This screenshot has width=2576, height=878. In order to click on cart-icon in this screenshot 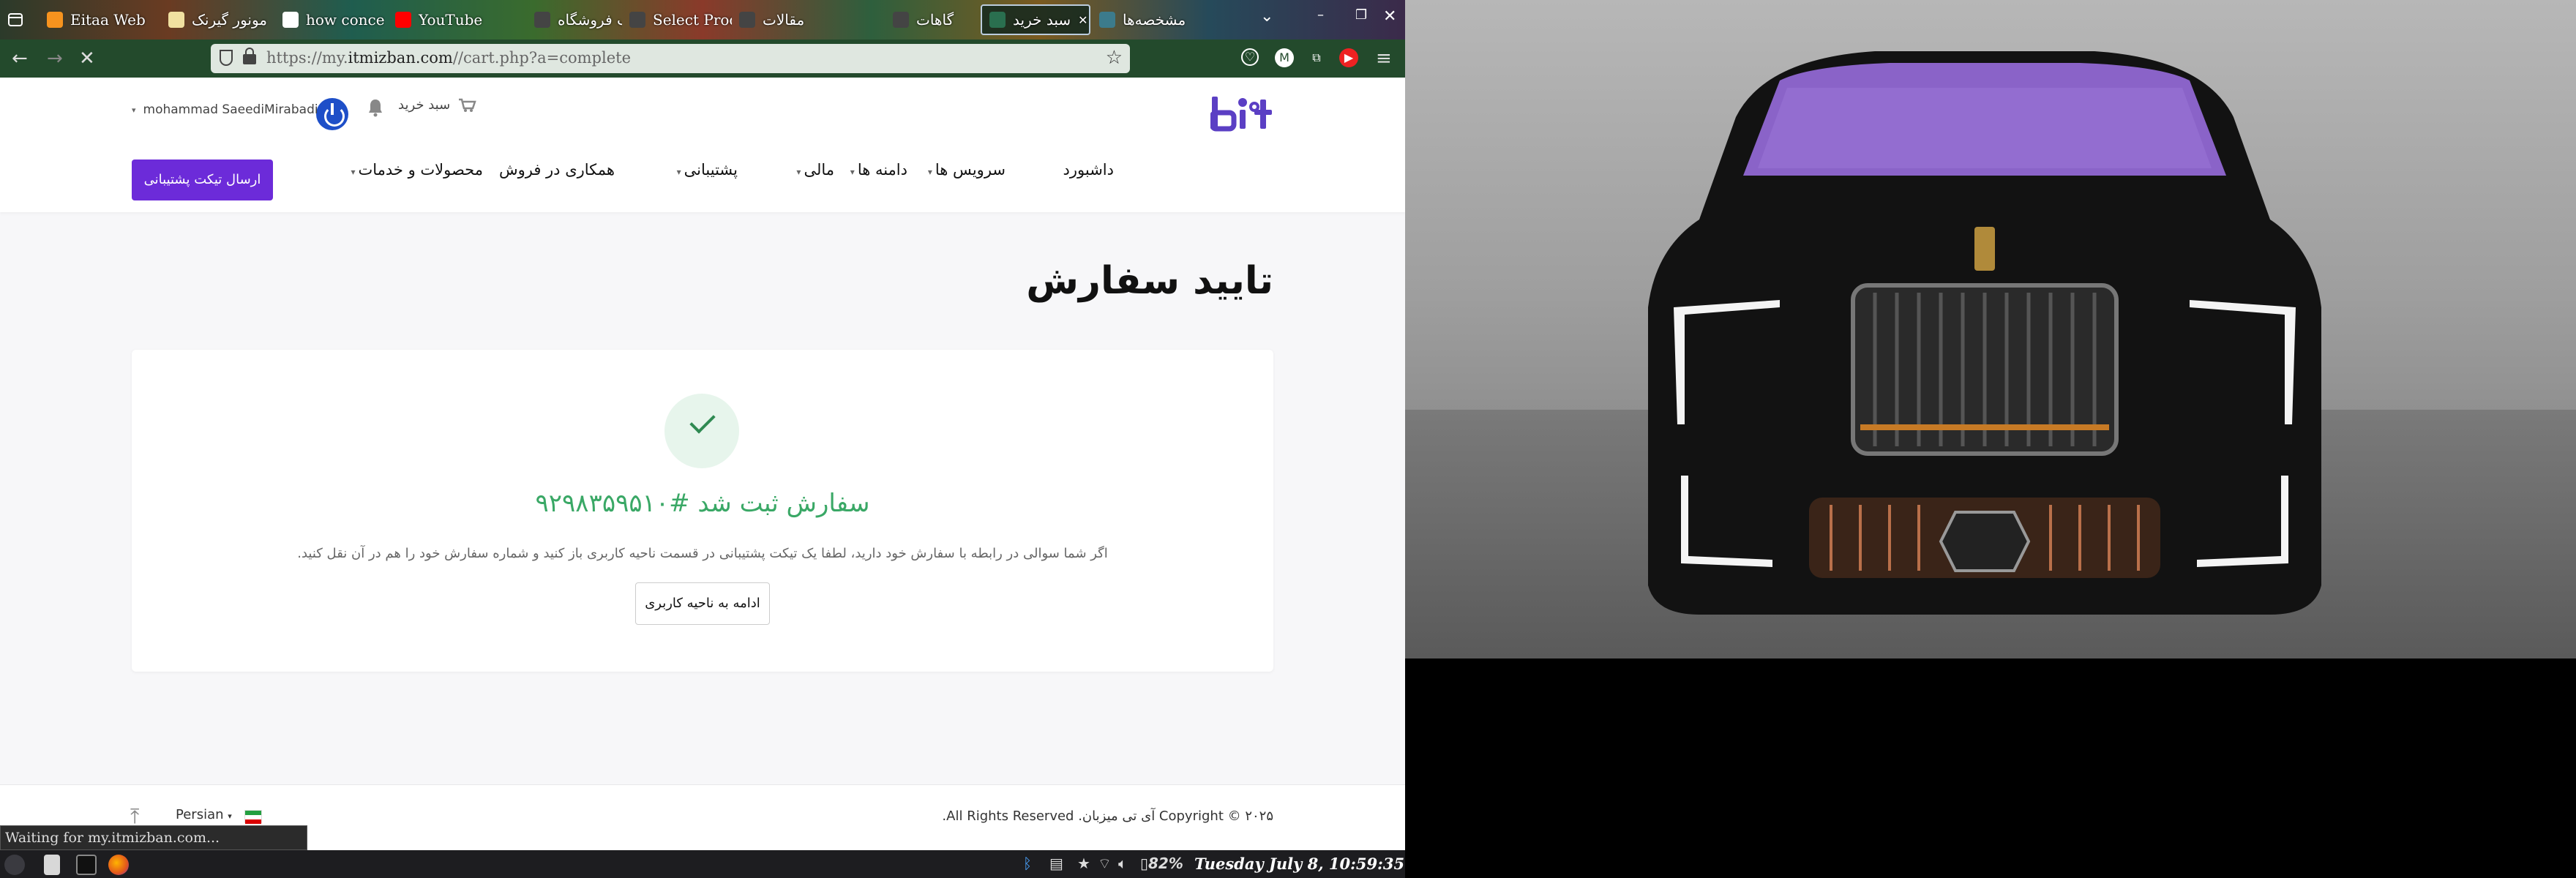, I will do `click(467, 105)`.